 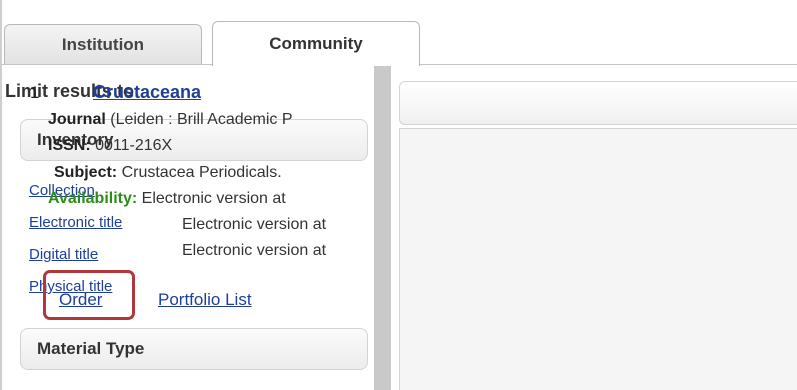 I want to click on results-toolbar, so click(x=598, y=103).